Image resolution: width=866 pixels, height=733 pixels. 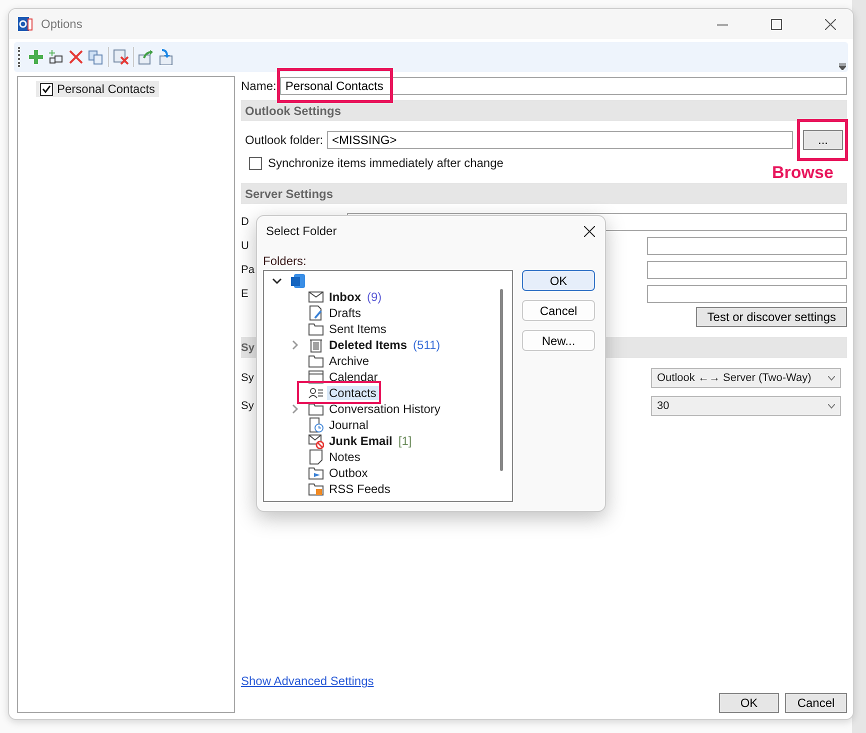 What do you see at coordinates (277, 281) in the screenshot?
I see `chevron-down-icon` at bounding box center [277, 281].